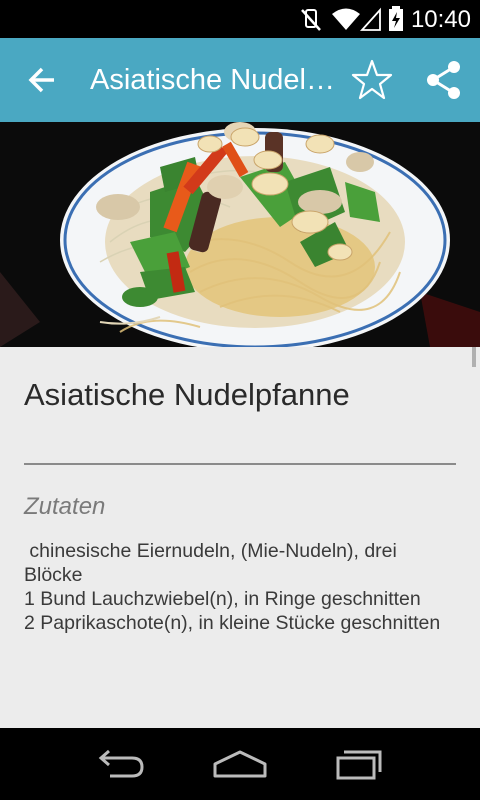  Describe the element at coordinates (396, 18) in the screenshot. I see `battery-charging-icon` at that location.